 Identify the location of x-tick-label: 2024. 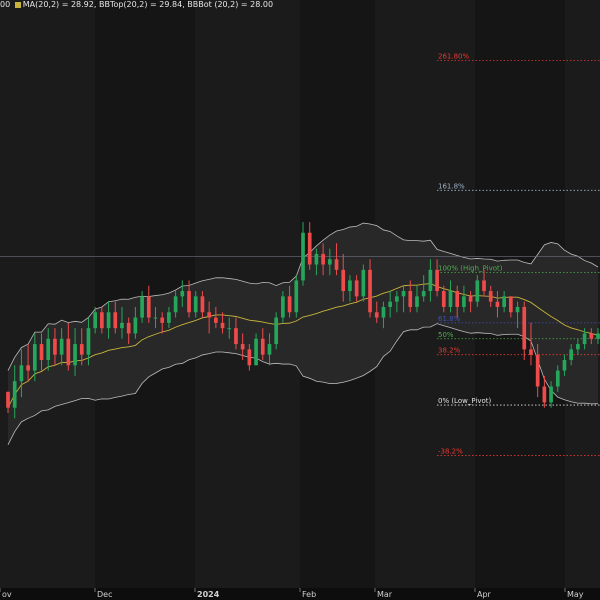
(208, 594).